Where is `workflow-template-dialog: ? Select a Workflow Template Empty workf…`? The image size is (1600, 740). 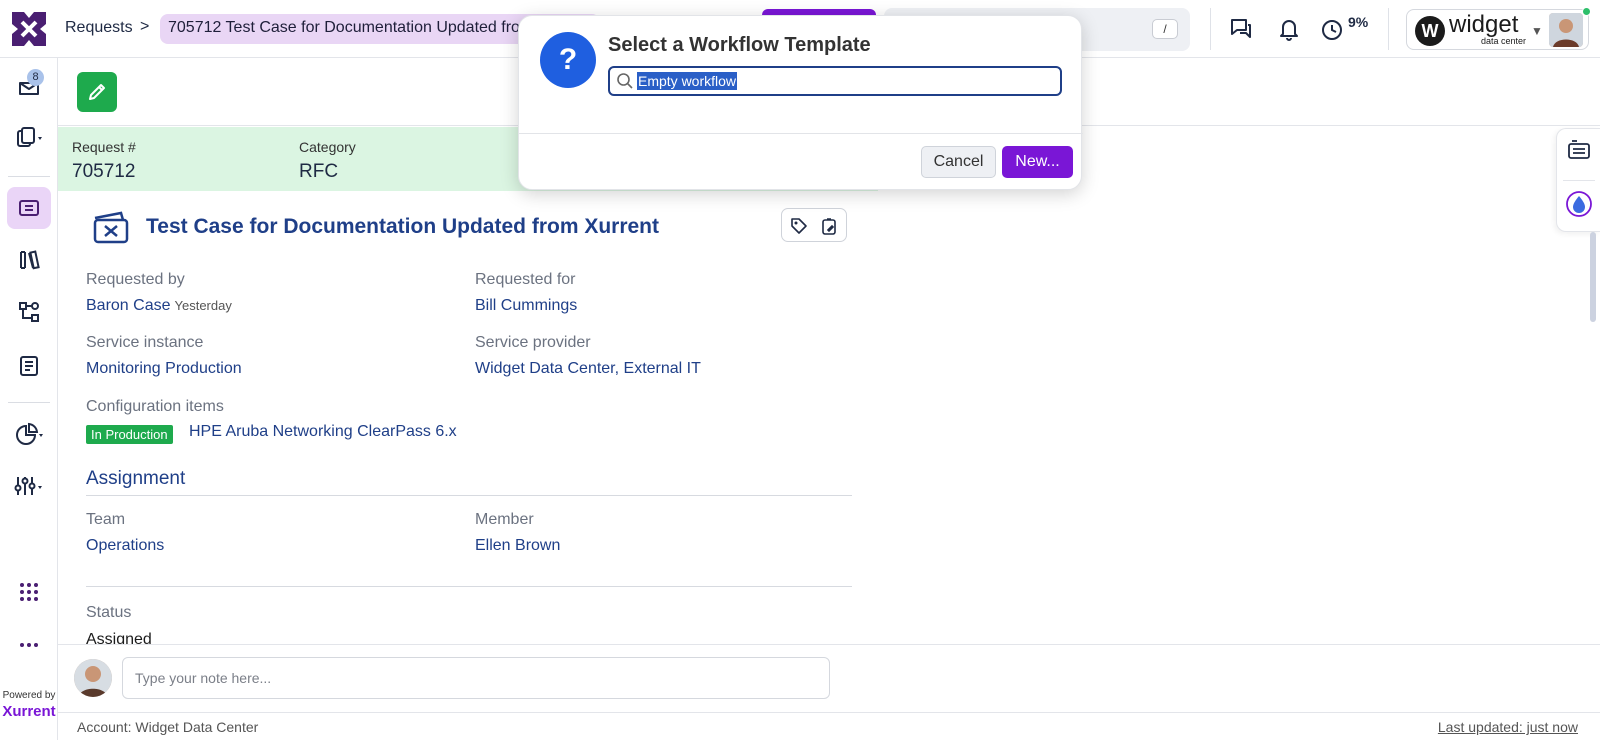 workflow-template-dialog: ? Select a Workflow Template Empty workf… is located at coordinates (800, 102).